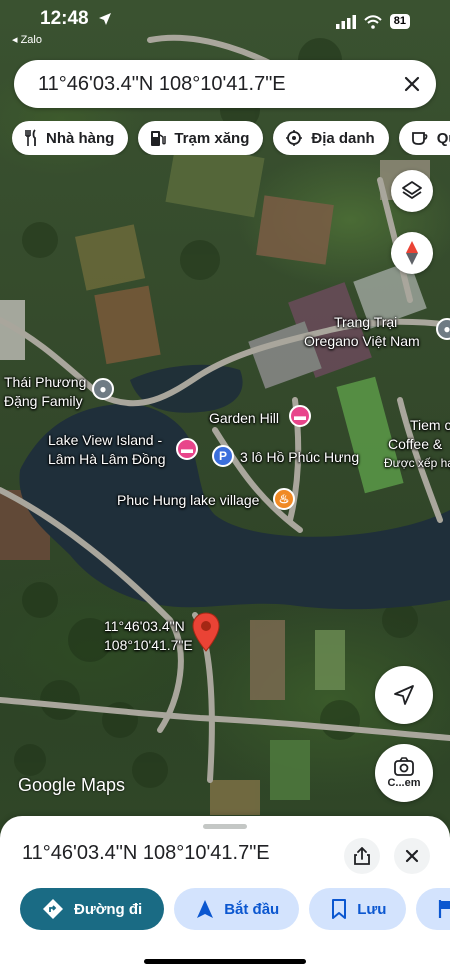  I want to click on layers-icon, so click(412, 190).